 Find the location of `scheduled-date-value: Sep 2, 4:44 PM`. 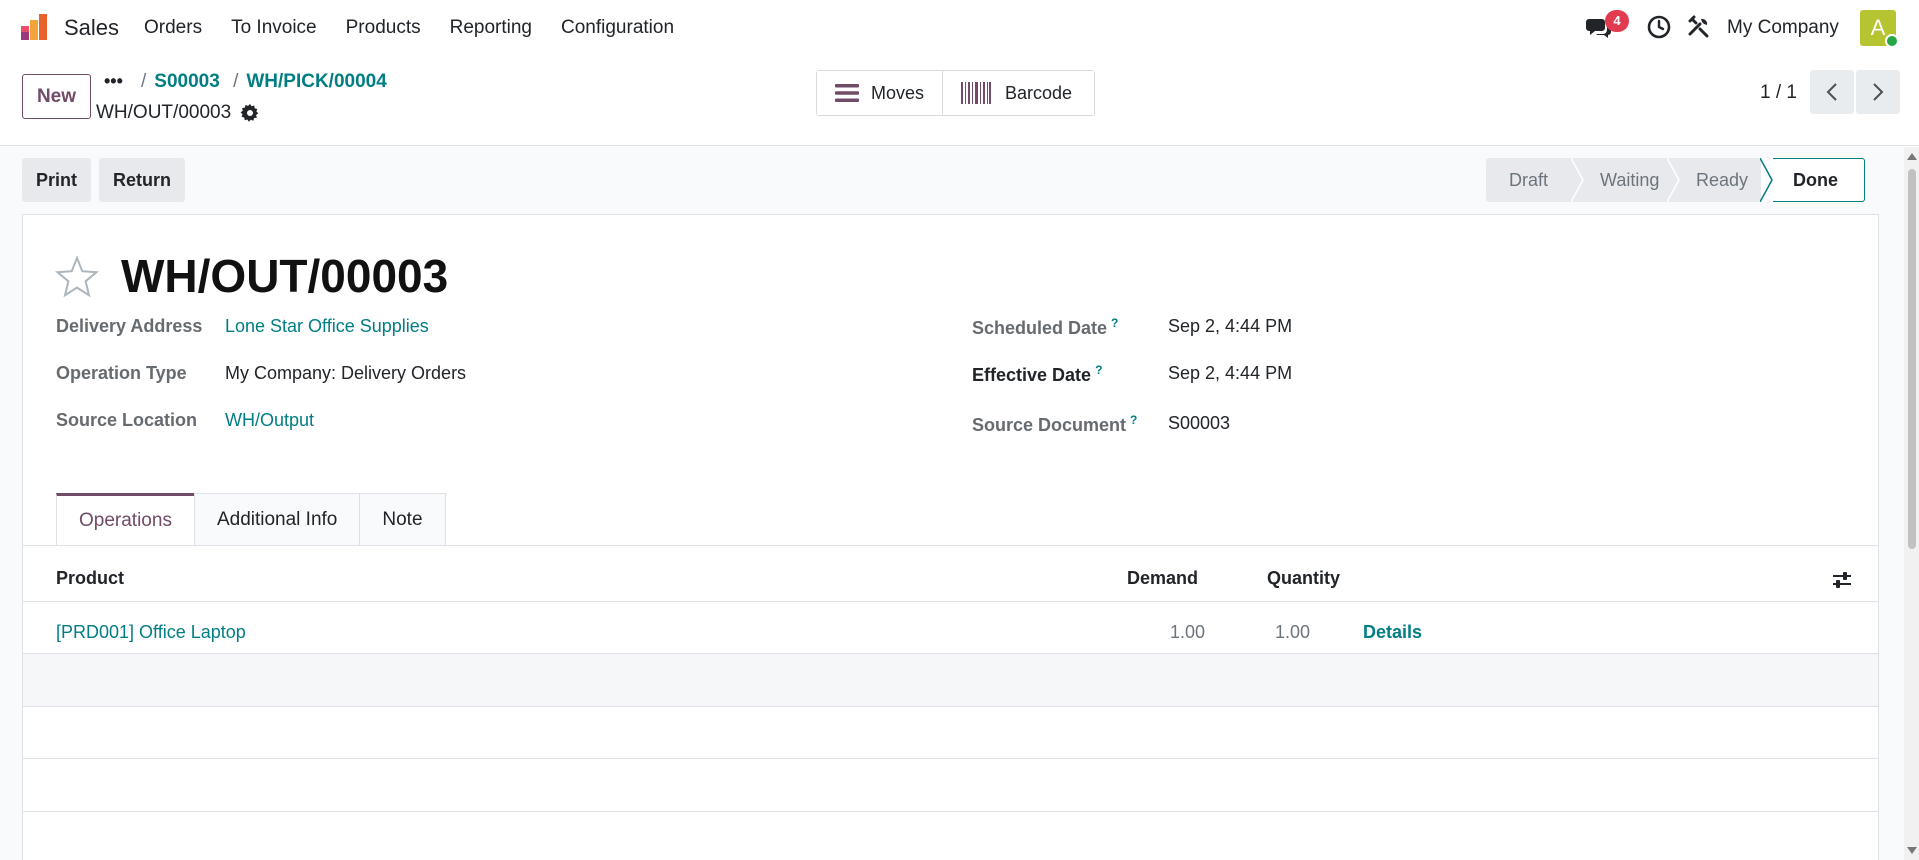

scheduled-date-value: Sep 2, 4:44 PM is located at coordinates (1230, 326).